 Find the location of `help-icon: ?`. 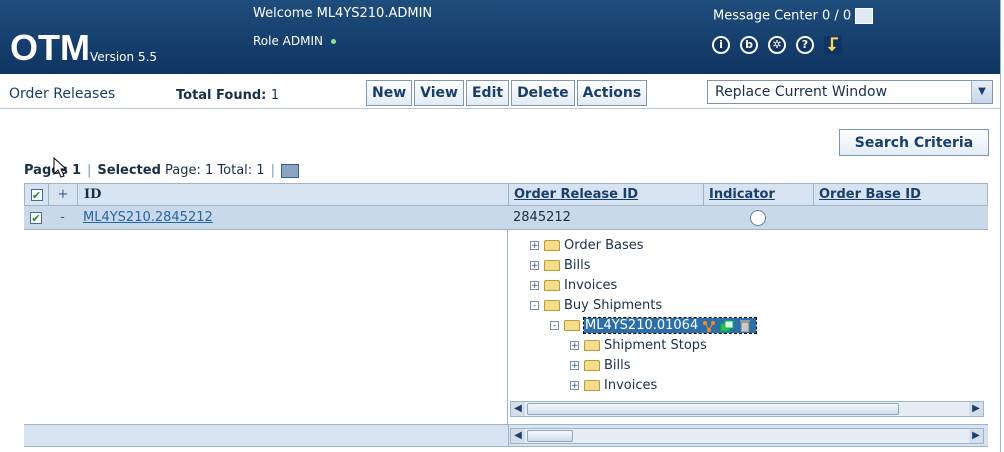

help-icon: ? is located at coordinates (805, 45).